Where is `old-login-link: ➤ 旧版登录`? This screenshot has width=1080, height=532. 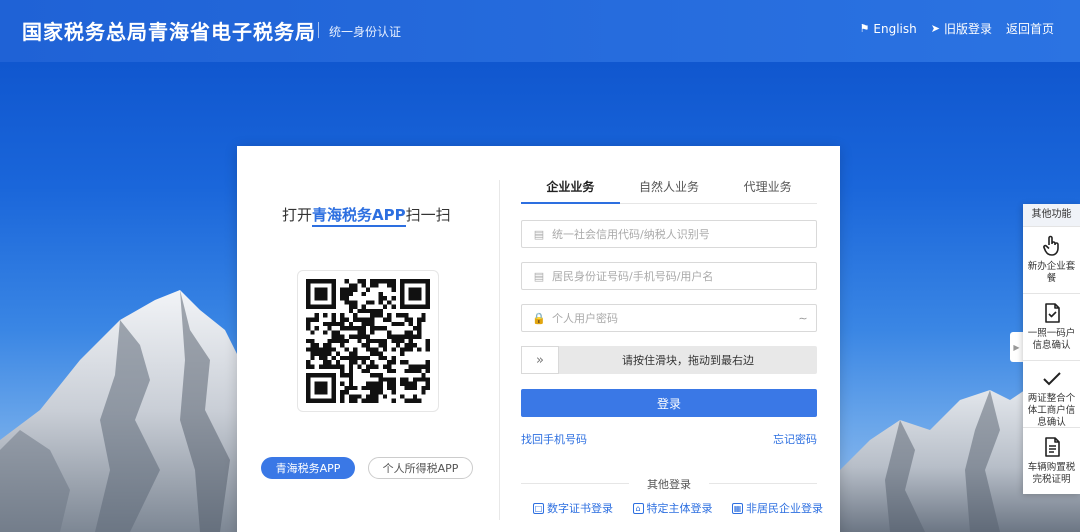 old-login-link: ➤ 旧版登录 is located at coordinates (961, 28).